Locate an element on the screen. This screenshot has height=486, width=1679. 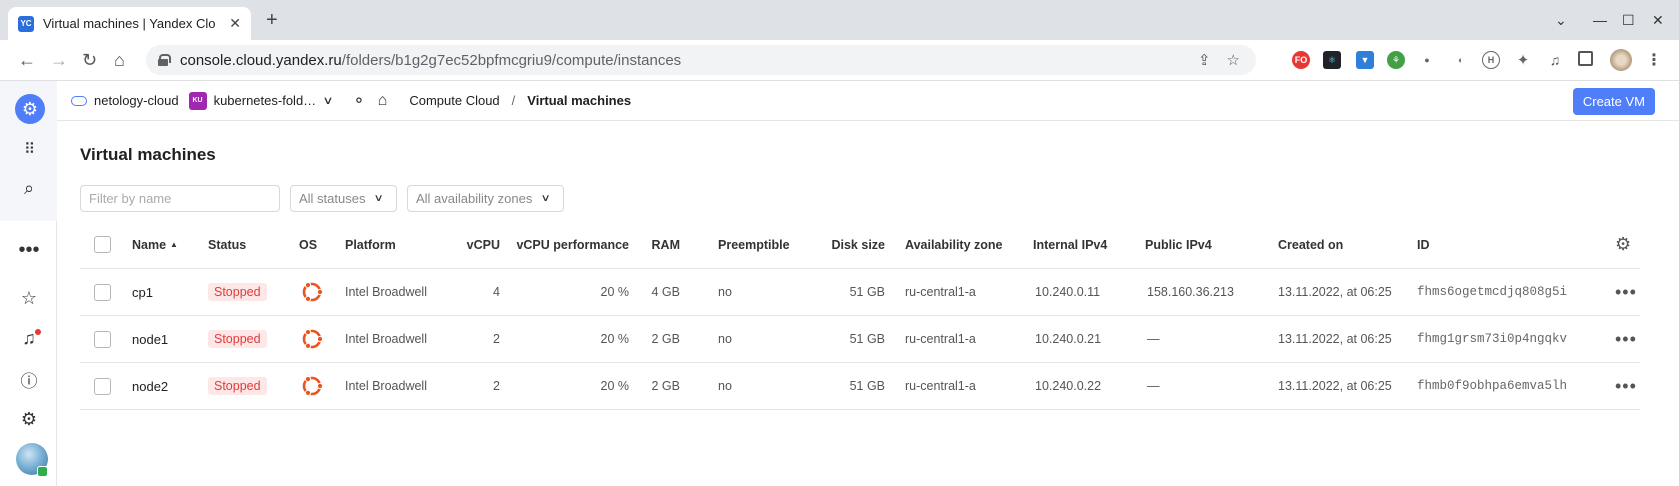
extension-shield-icon: ▼ is located at coordinates (1365, 60).